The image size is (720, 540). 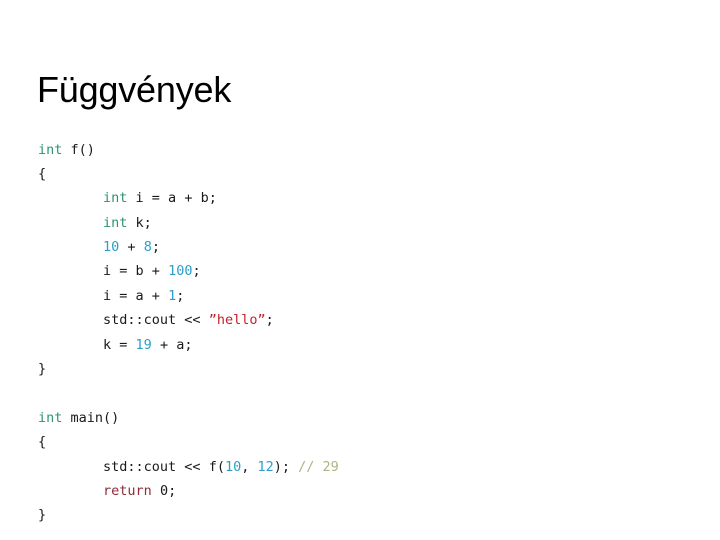 I want to click on code-line: int f(), so click(x=363, y=150).